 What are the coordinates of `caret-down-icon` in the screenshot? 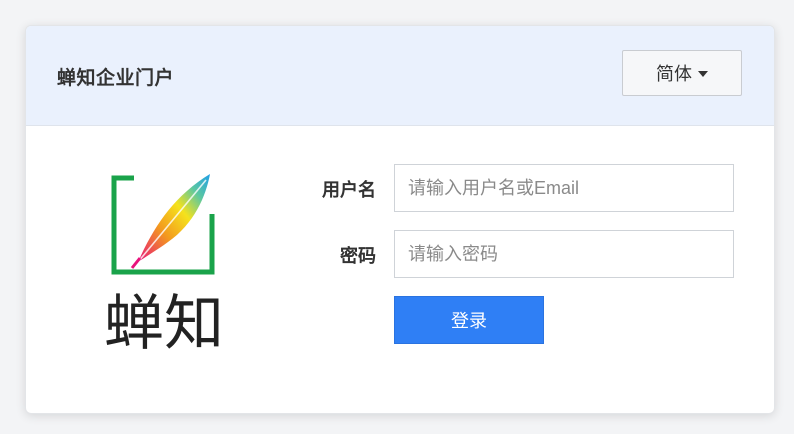 It's located at (703, 74).